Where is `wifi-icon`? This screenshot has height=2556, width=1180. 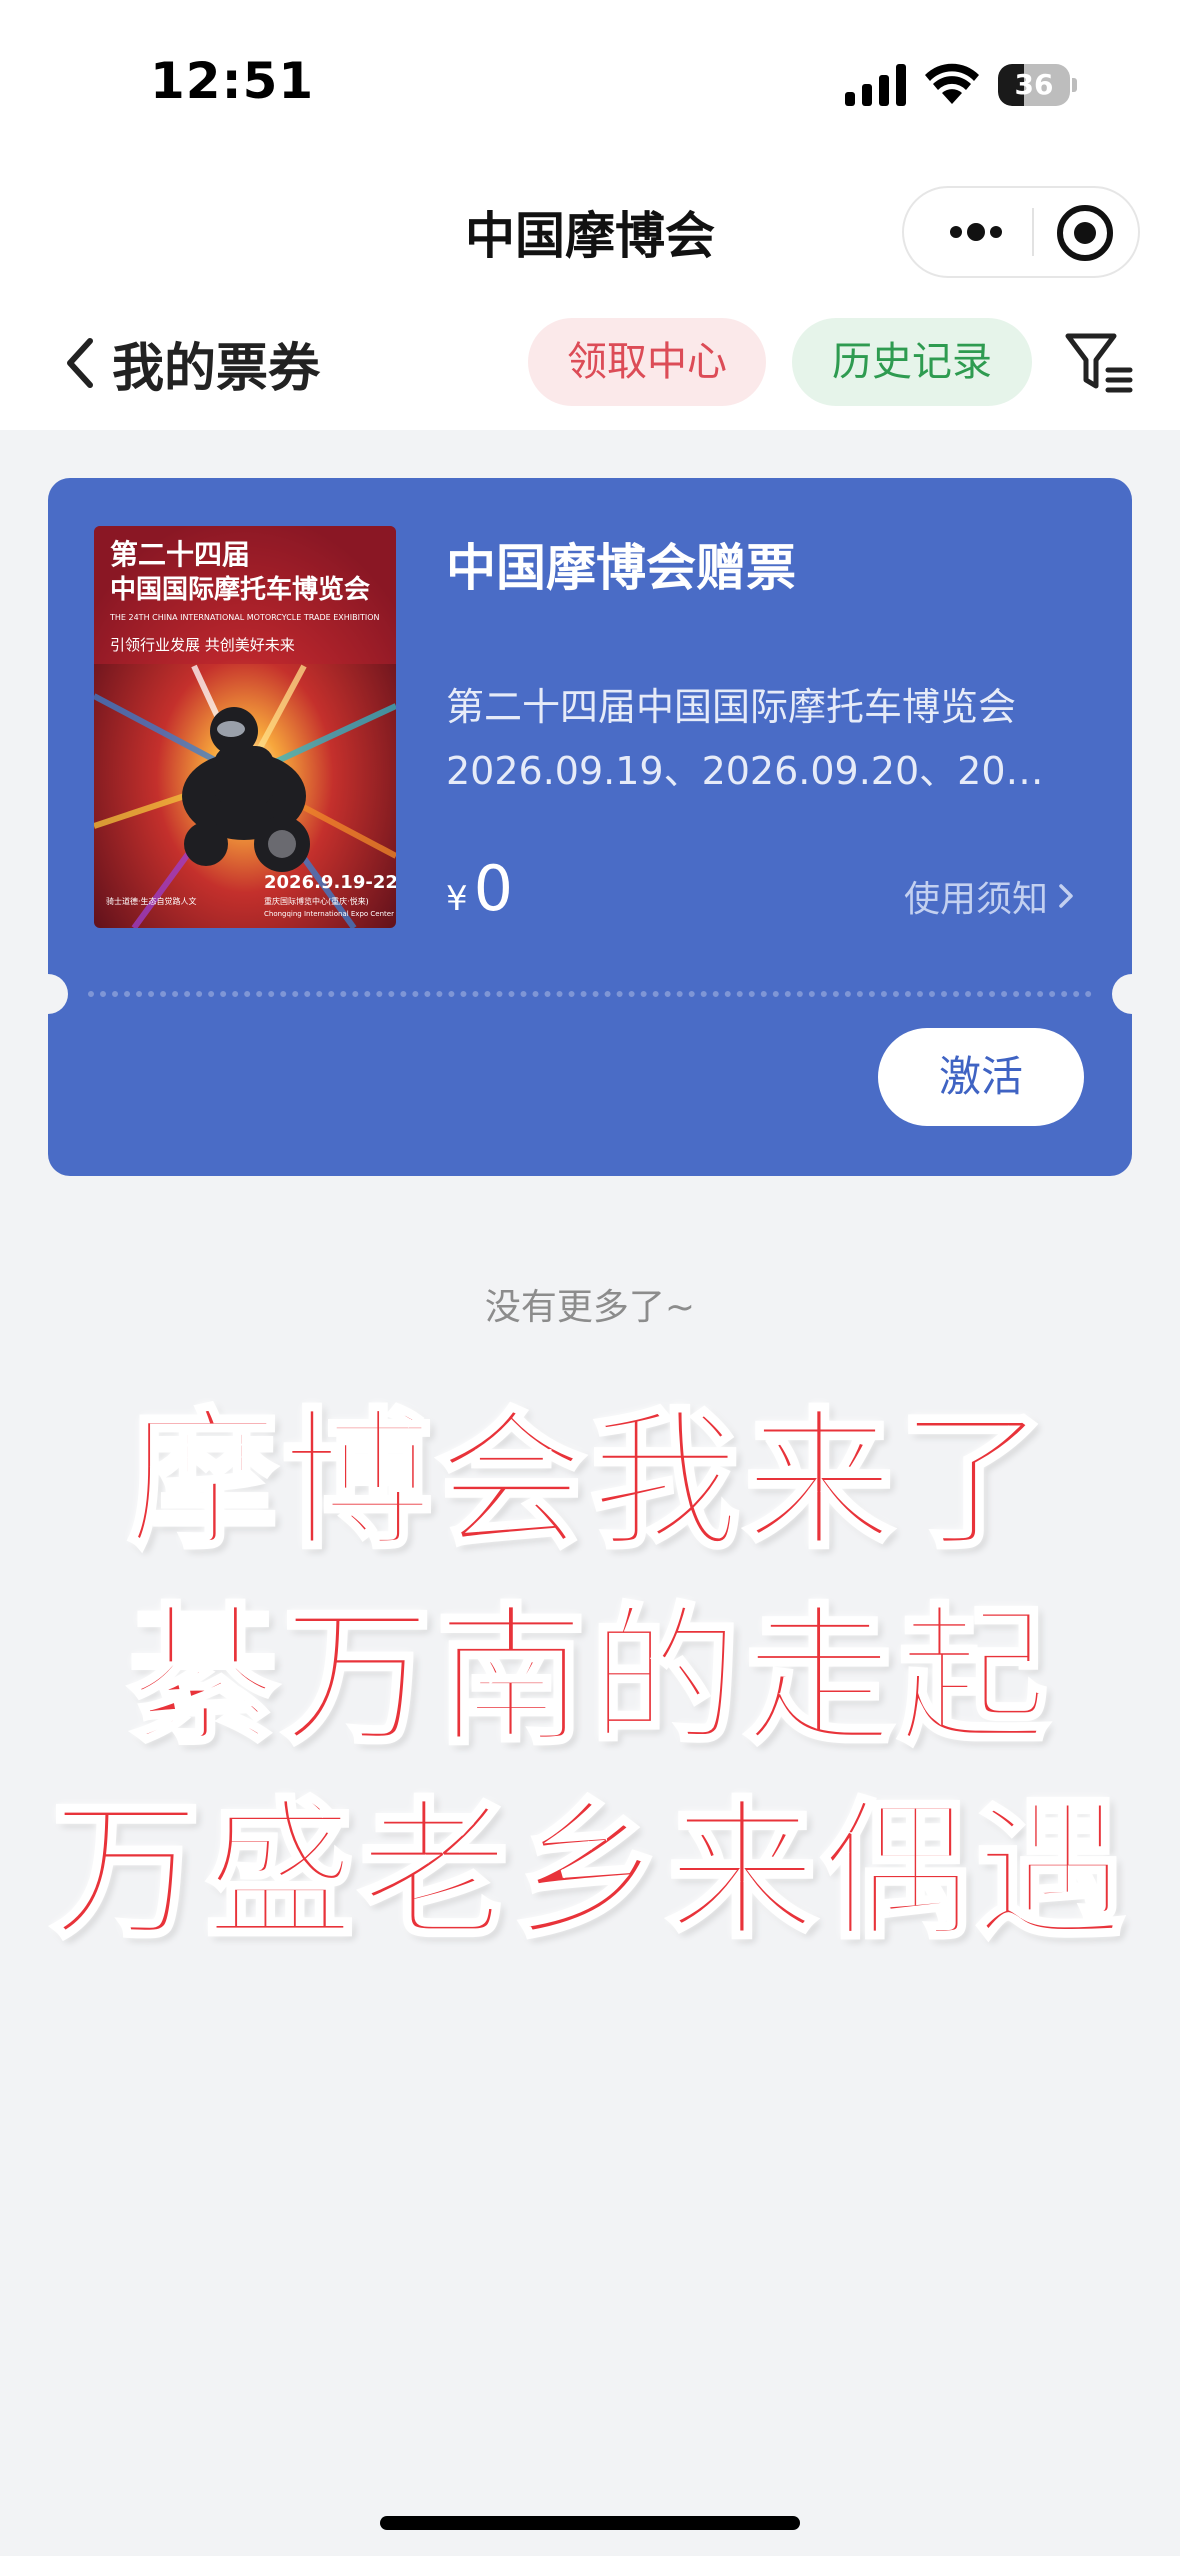 wifi-icon is located at coordinates (952, 83).